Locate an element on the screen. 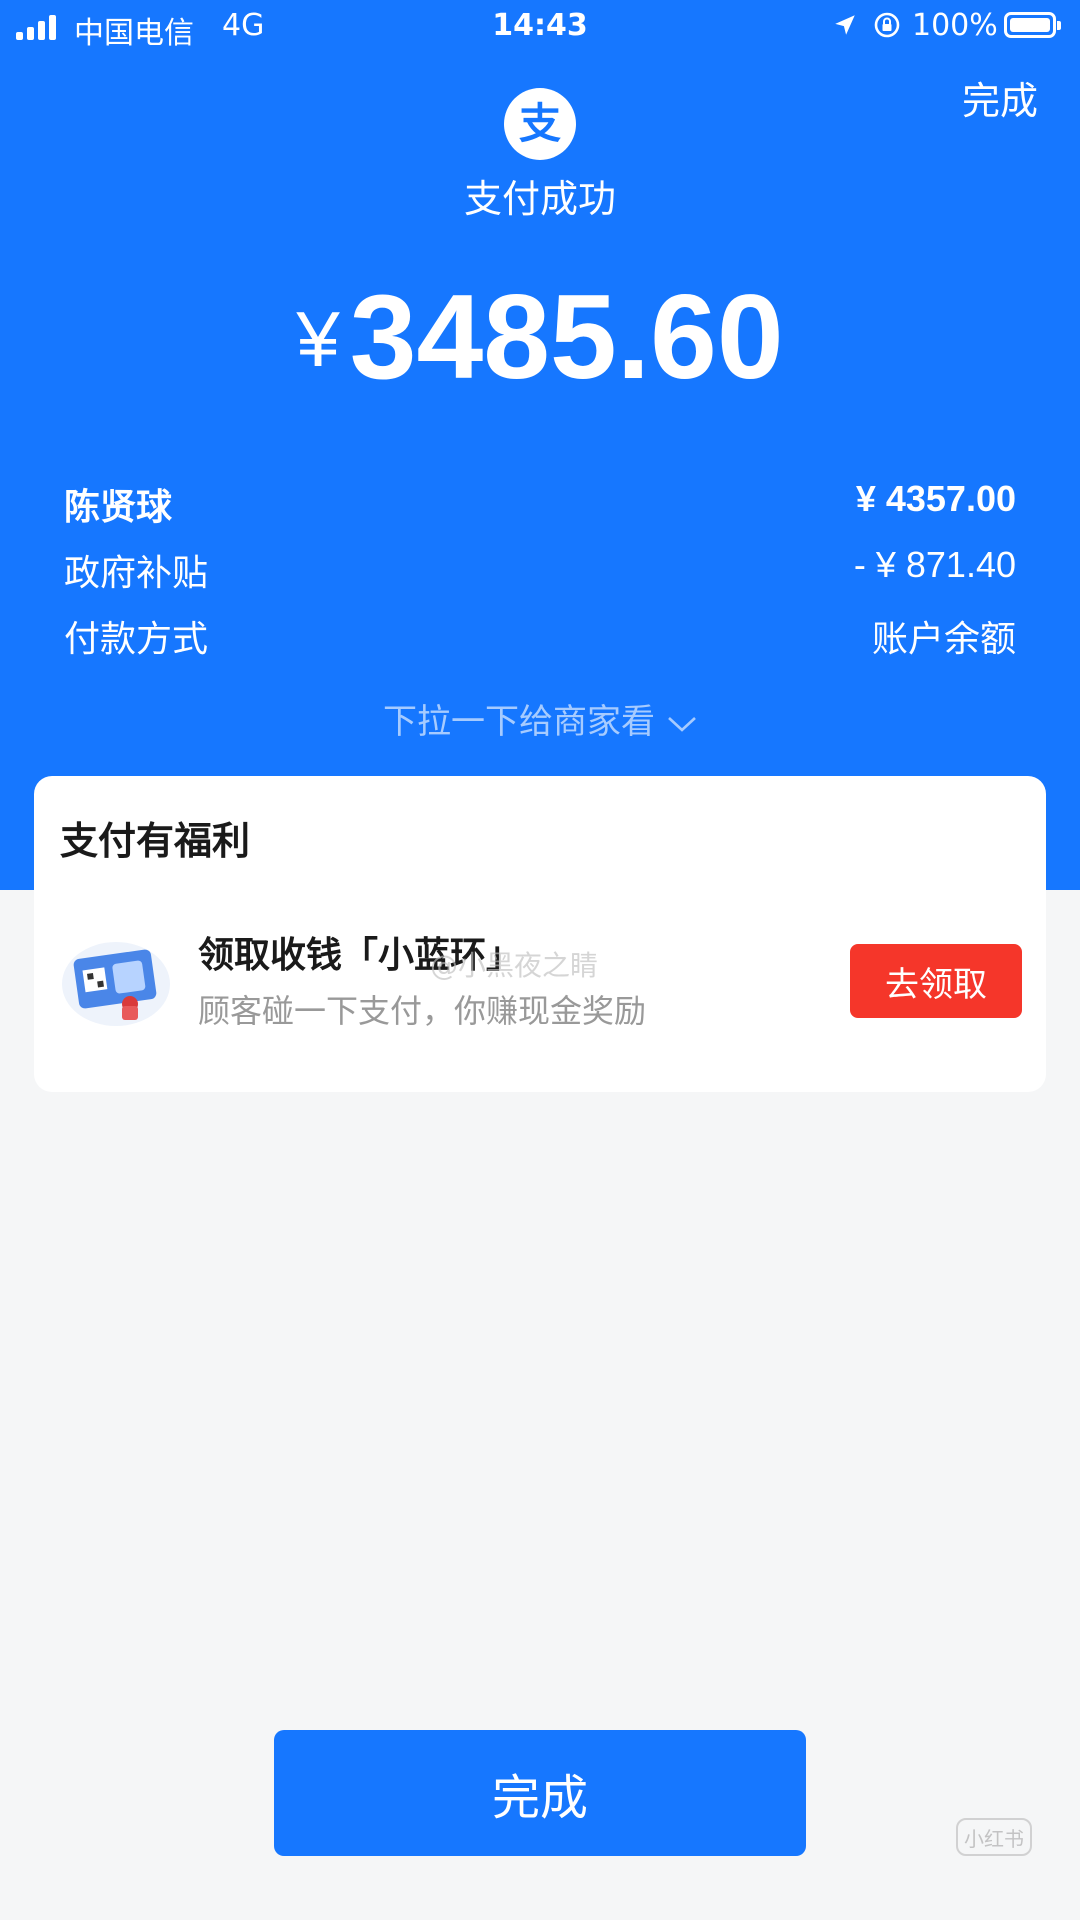 Image resolution: width=1080 pixels, height=1920 pixels. benefits-title: 支付有福利 is located at coordinates (155, 841).